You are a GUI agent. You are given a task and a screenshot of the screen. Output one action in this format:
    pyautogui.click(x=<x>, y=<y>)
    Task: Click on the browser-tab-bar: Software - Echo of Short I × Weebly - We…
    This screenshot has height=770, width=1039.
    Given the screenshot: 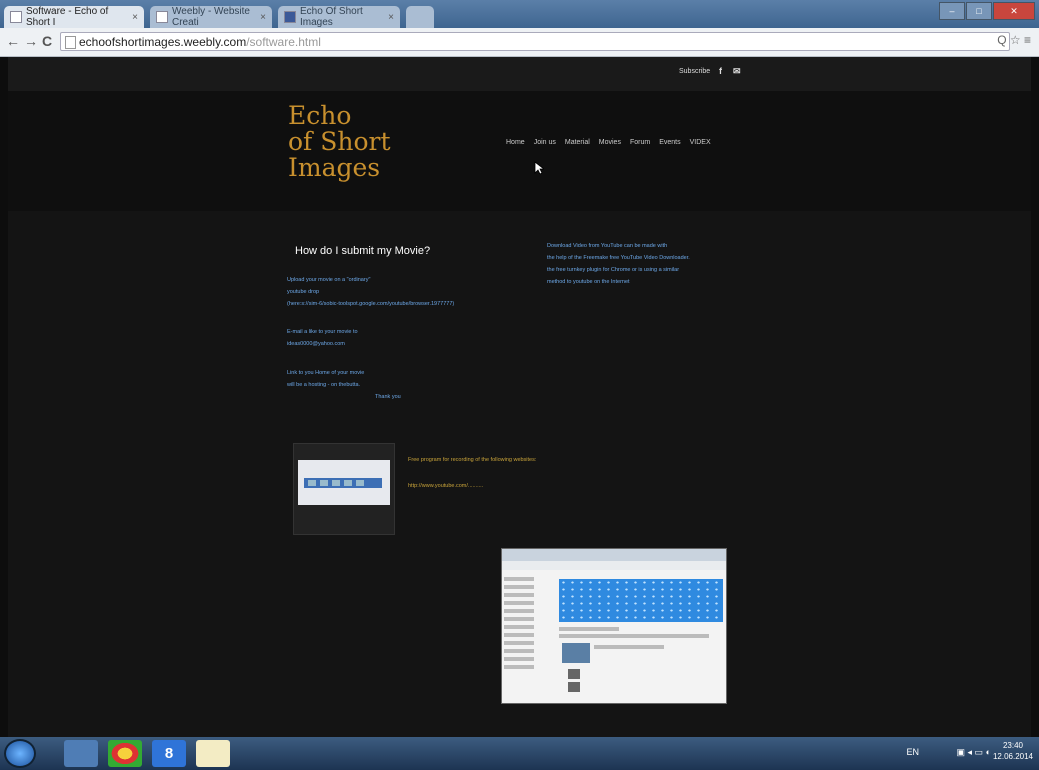 What is the action you would take?
    pyautogui.click(x=519, y=14)
    